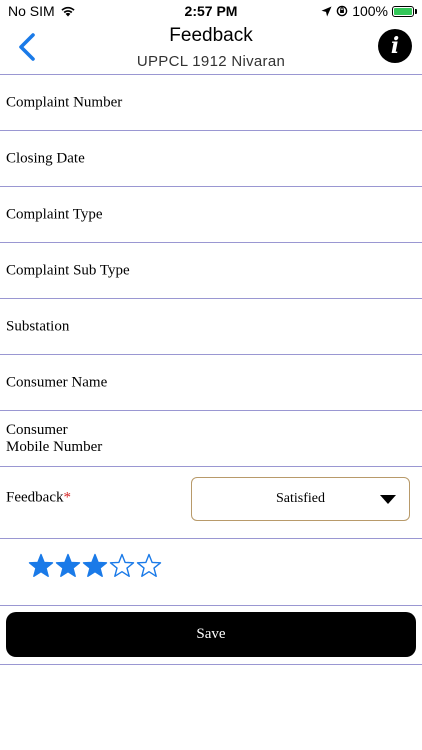  I want to click on consumer-mobile-label: Consumer Mobile Number, so click(66, 439).